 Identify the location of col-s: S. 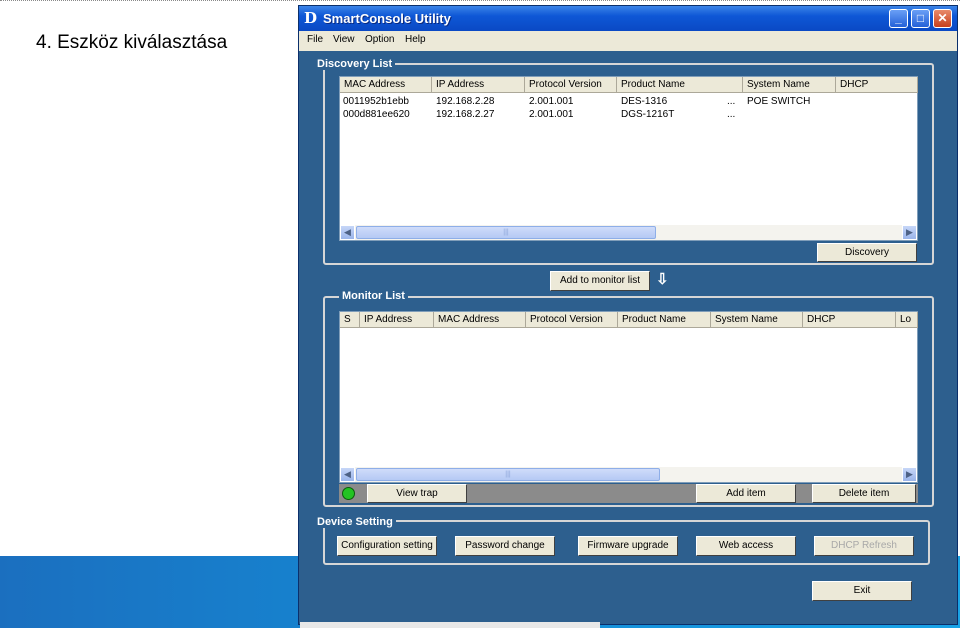
(350, 320).